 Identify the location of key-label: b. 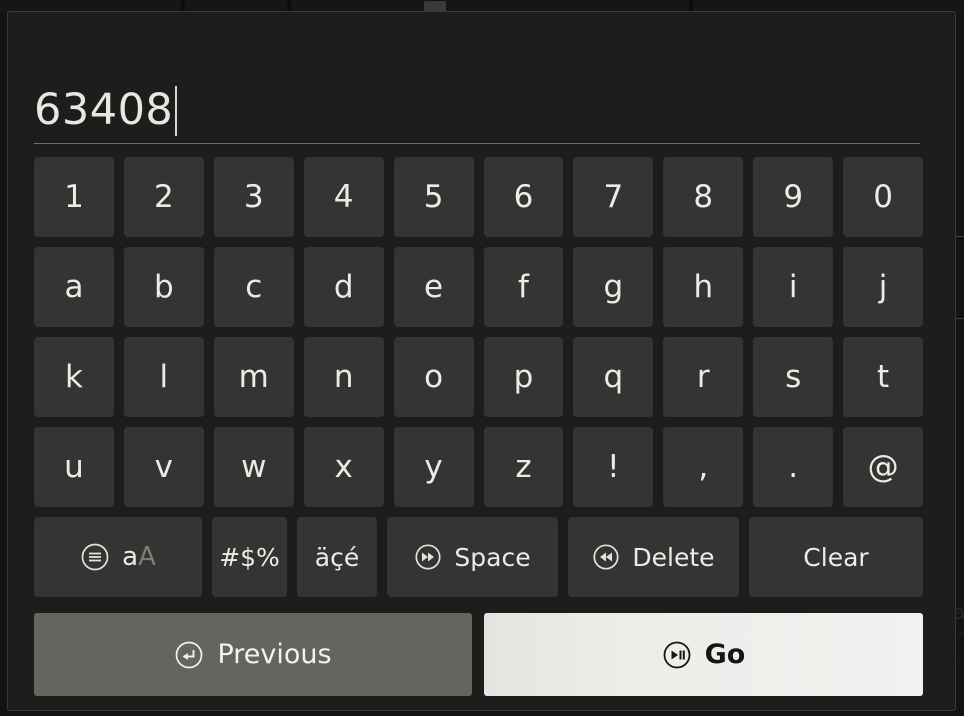
(164, 286).